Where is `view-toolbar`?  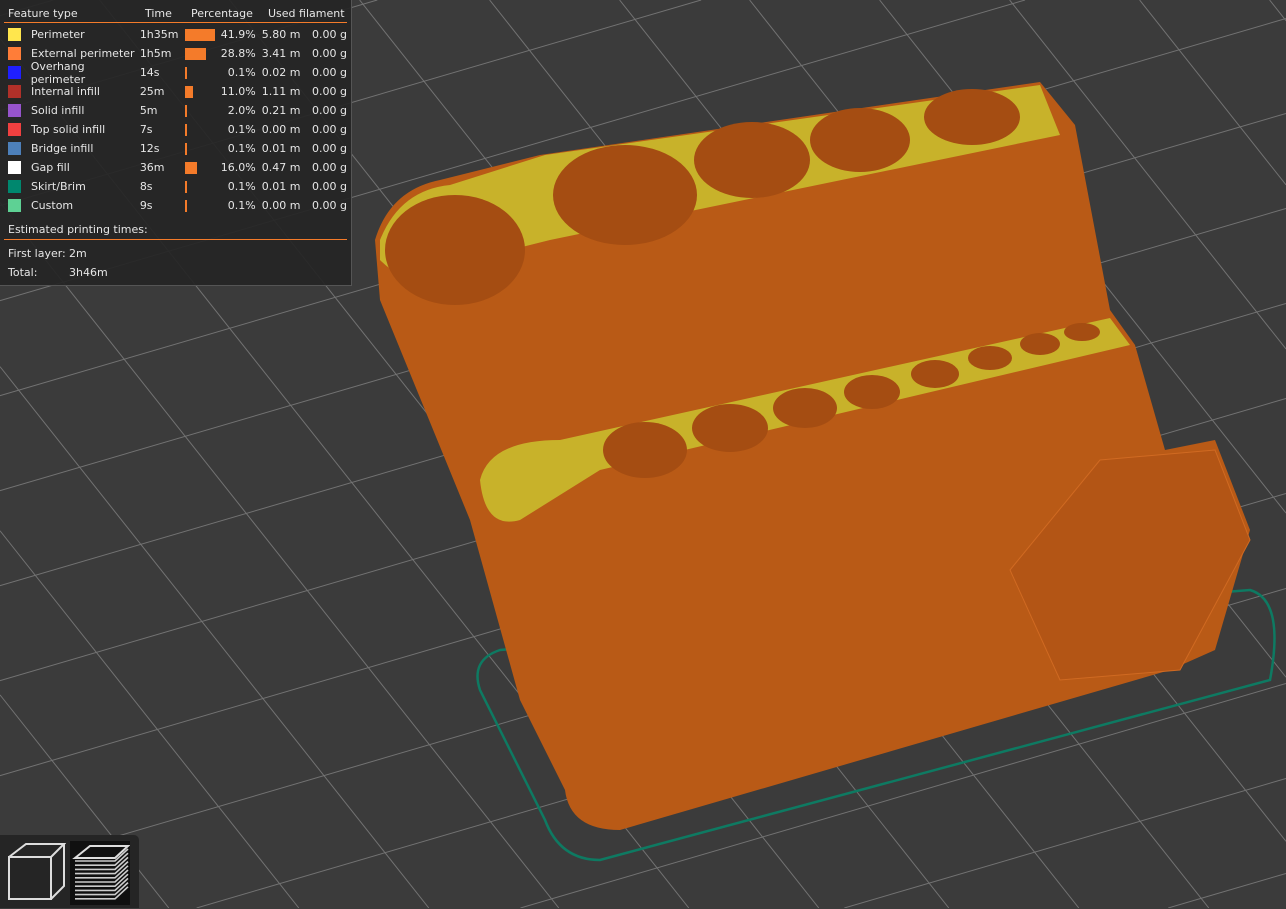 view-toolbar is located at coordinates (69, 871).